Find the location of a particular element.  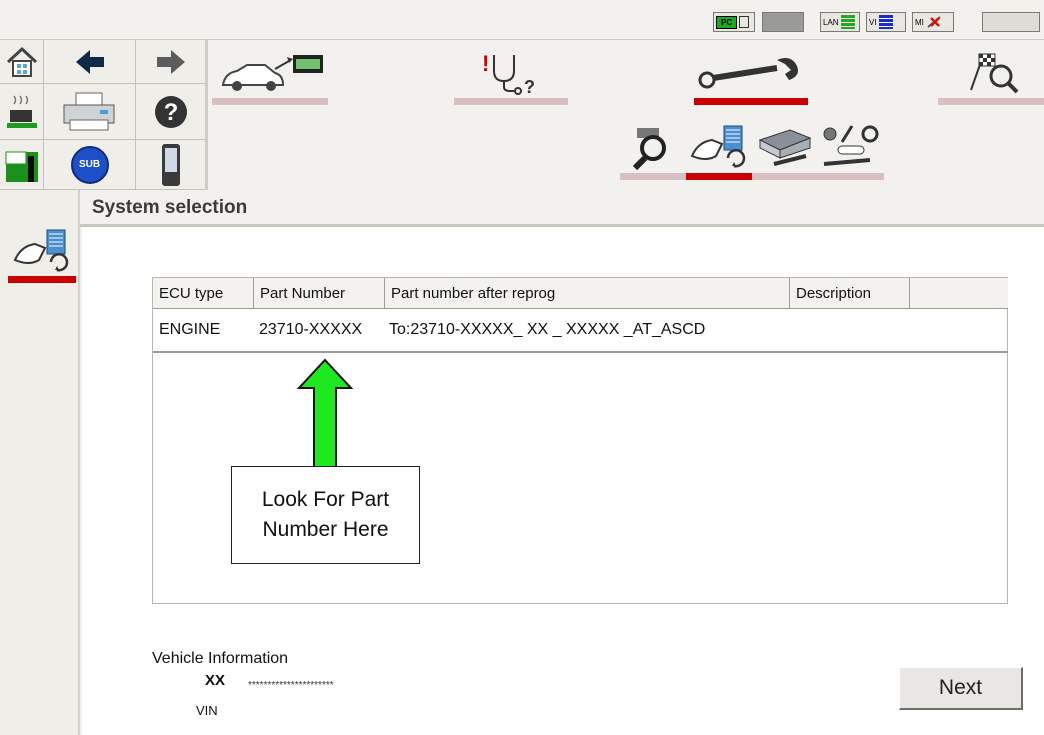

column-header-part-number: Part Number is located at coordinates (319, 293).